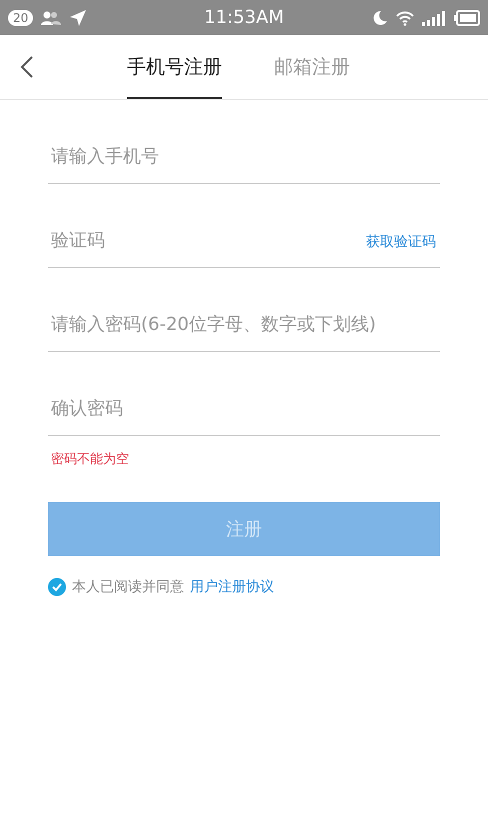 The height and width of the screenshot is (832, 488). Describe the element at coordinates (128, 587) in the screenshot. I see `agreement-text: 本人已阅读并同意` at that location.